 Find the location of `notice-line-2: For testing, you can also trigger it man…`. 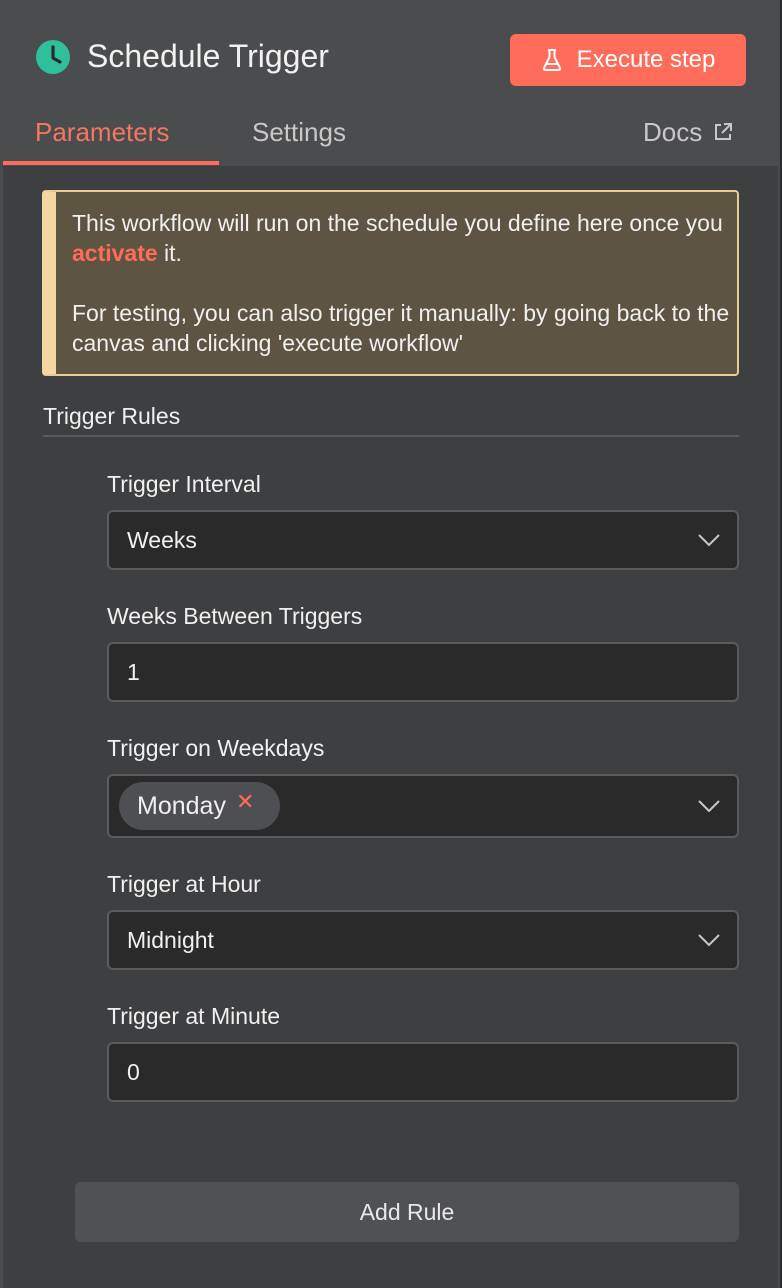

notice-line-2: For testing, you can also trigger it man… is located at coordinates (401, 328).